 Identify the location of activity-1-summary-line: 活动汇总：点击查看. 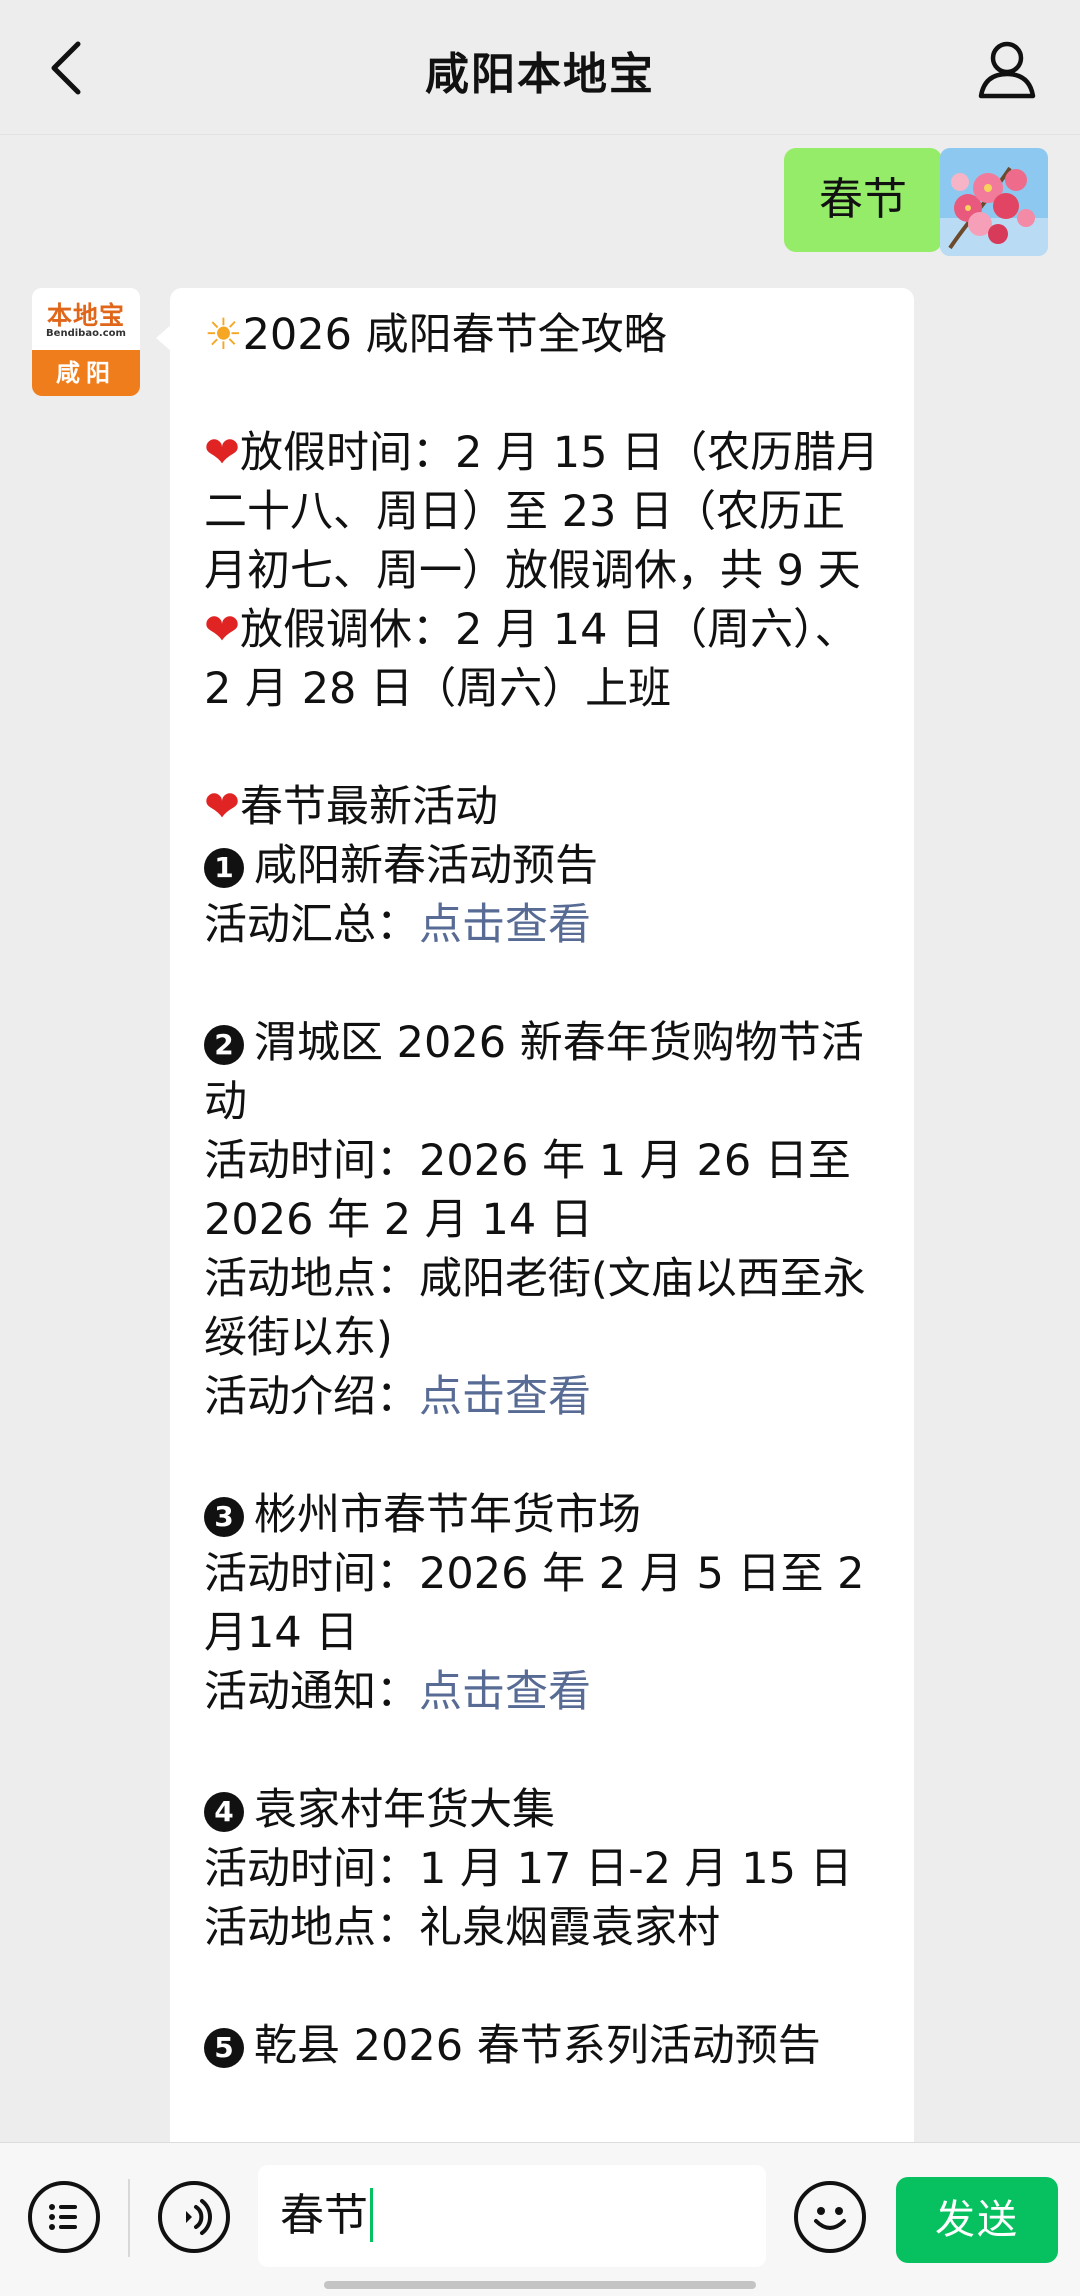
(544, 925).